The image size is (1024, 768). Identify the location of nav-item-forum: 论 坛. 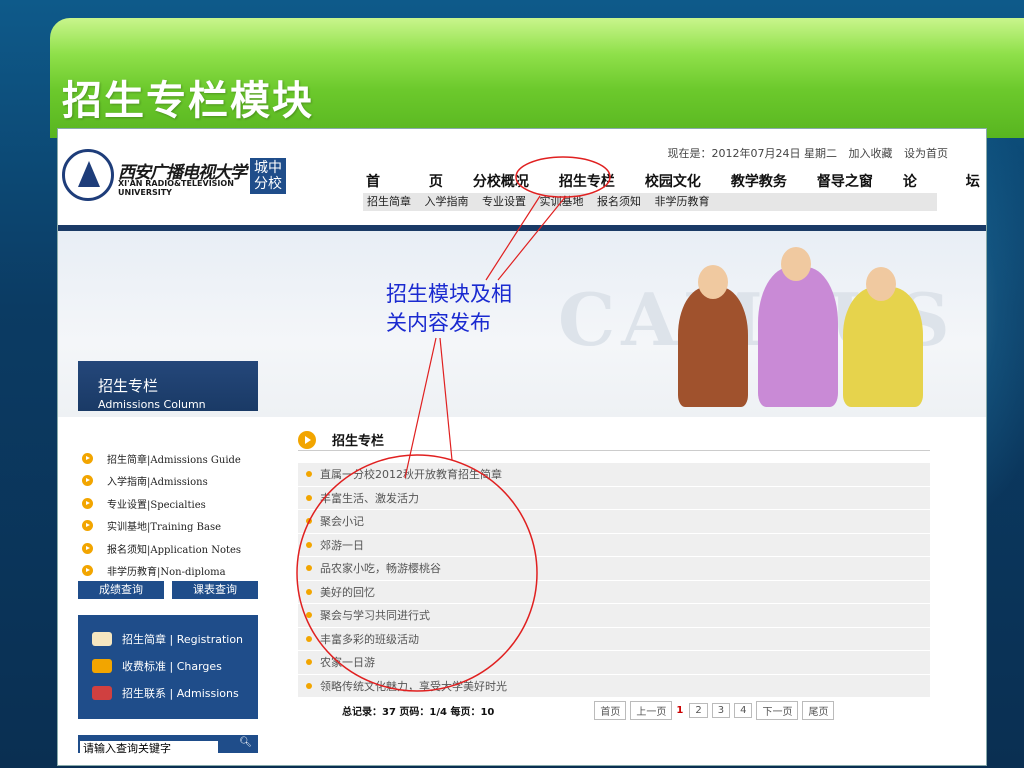
(944, 181).